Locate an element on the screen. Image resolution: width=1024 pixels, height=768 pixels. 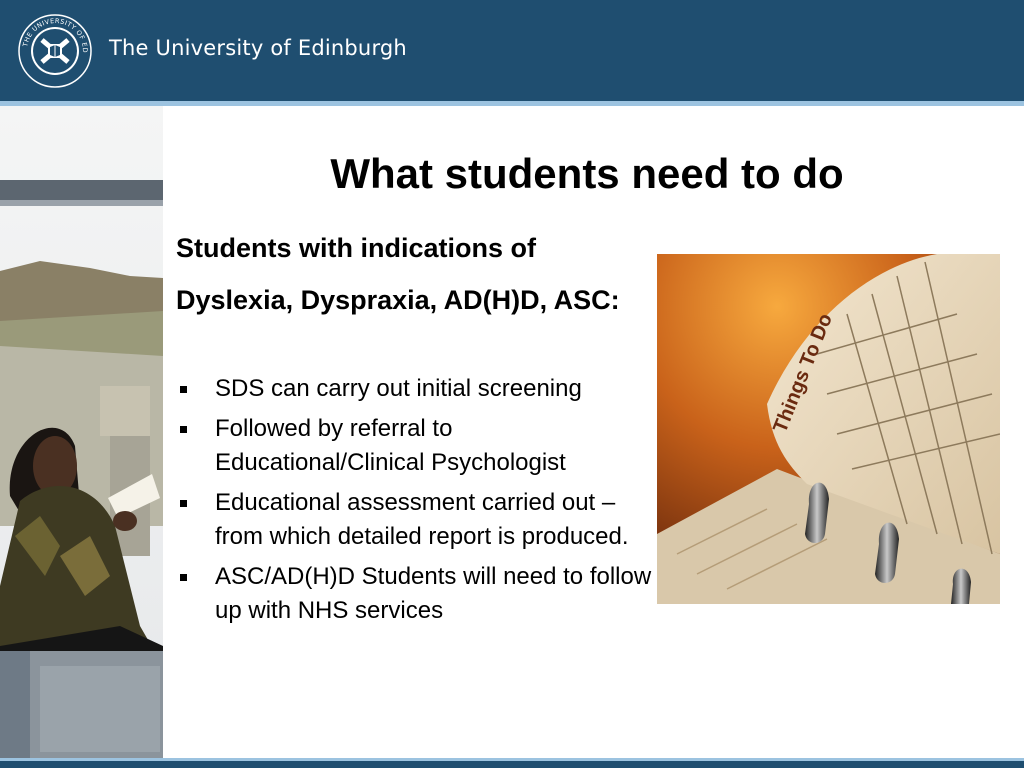
intro-line-2: Dyslexia, Dyspraxia, AD(H)D, ASC: is located at coordinates (398, 300).